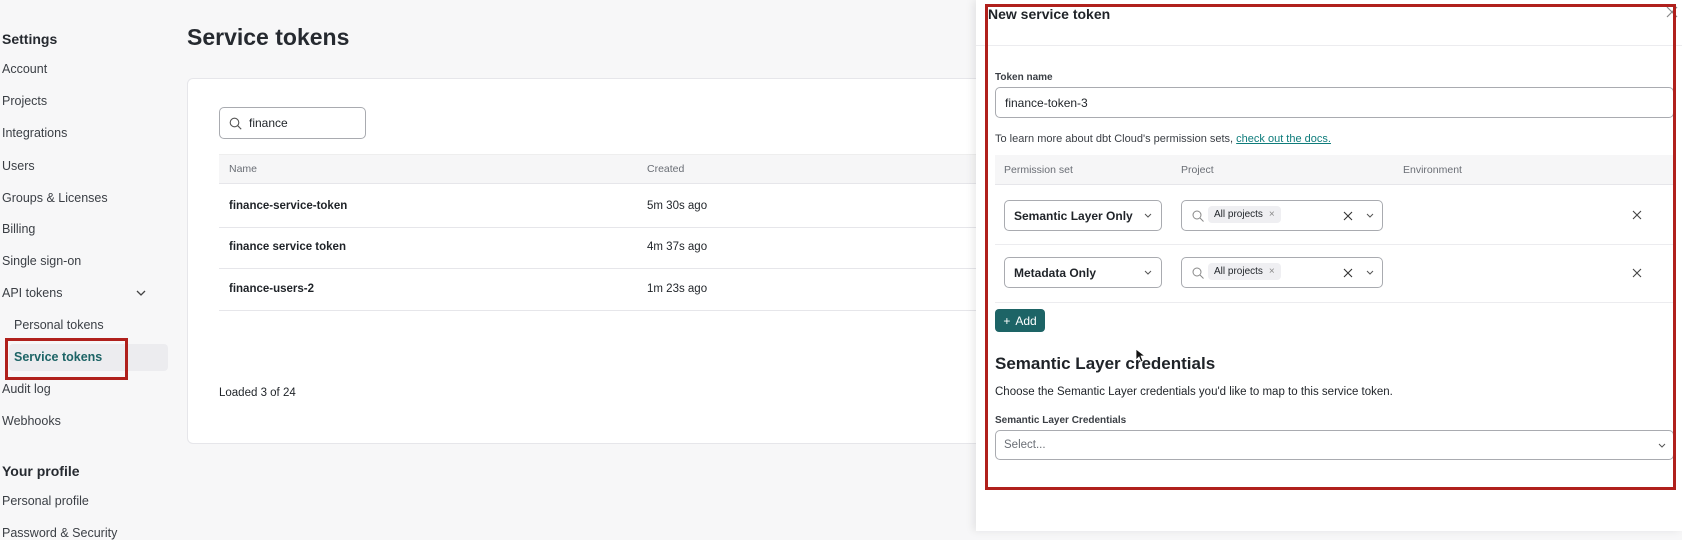 The image size is (1682, 540). I want to click on sidebar-item-billing: Billing, so click(18, 229).